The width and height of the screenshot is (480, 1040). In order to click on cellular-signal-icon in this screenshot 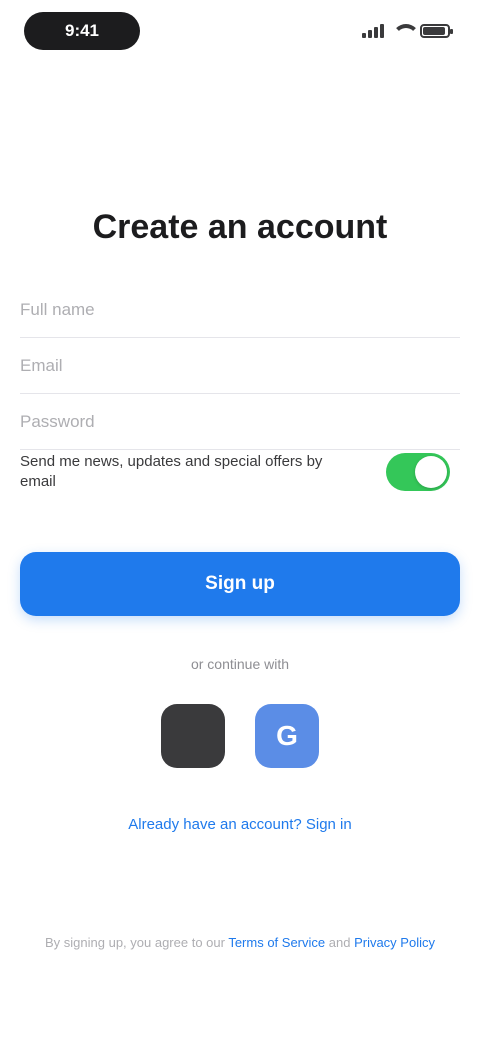, I will do `click(373, 31)`.